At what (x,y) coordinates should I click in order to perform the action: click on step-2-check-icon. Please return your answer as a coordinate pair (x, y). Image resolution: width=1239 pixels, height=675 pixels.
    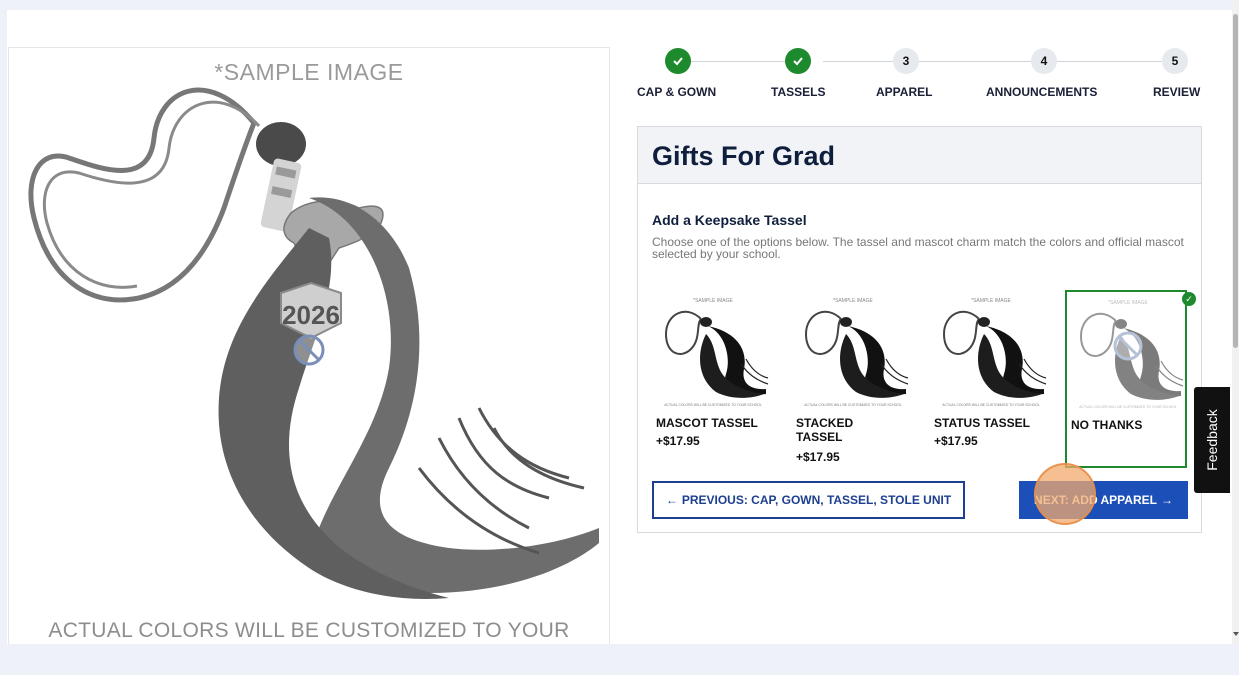
    Looking at the image, I should click on (798, 61).